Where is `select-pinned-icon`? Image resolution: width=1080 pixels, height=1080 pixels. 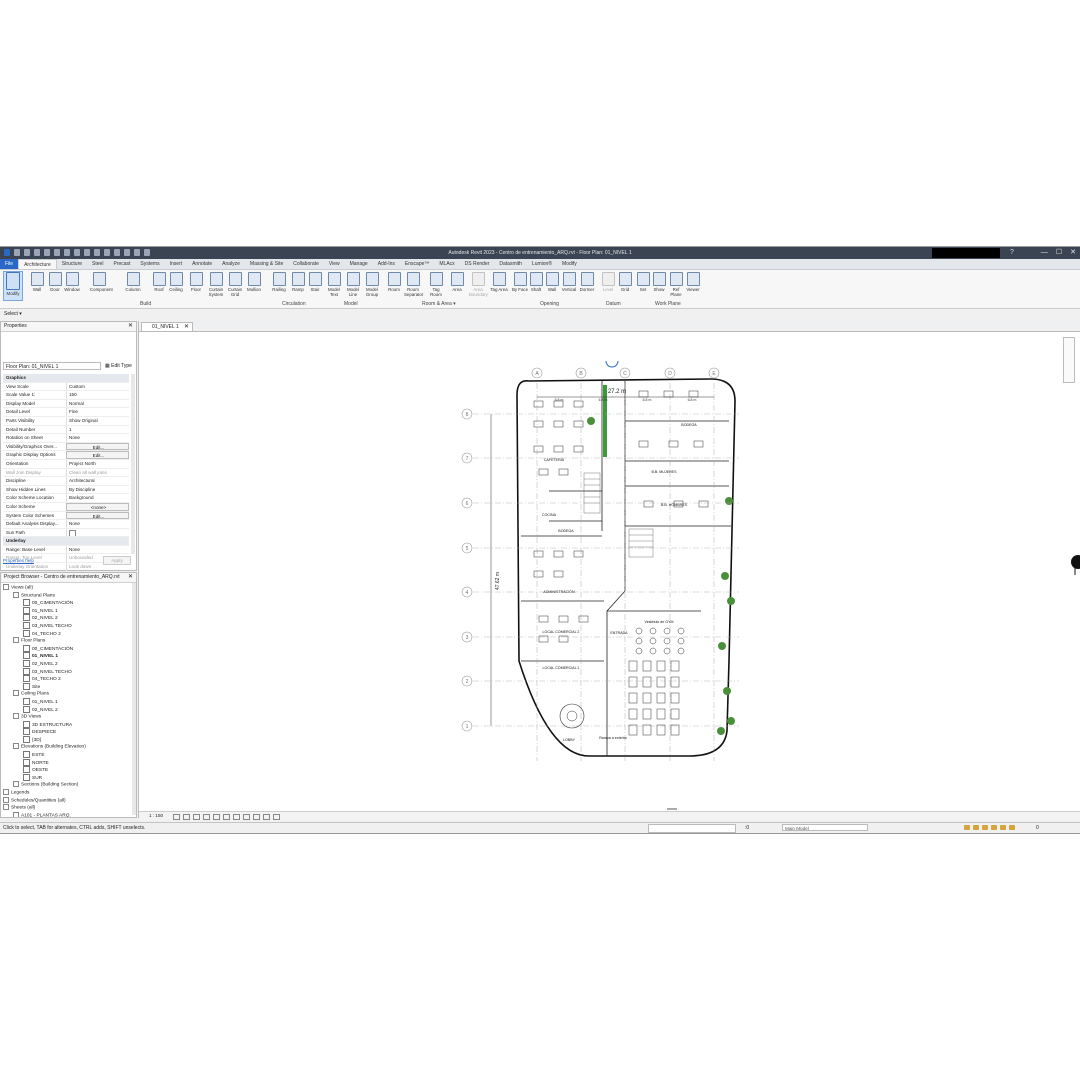
select-pinned-icon is located at coordinates (985, 827).